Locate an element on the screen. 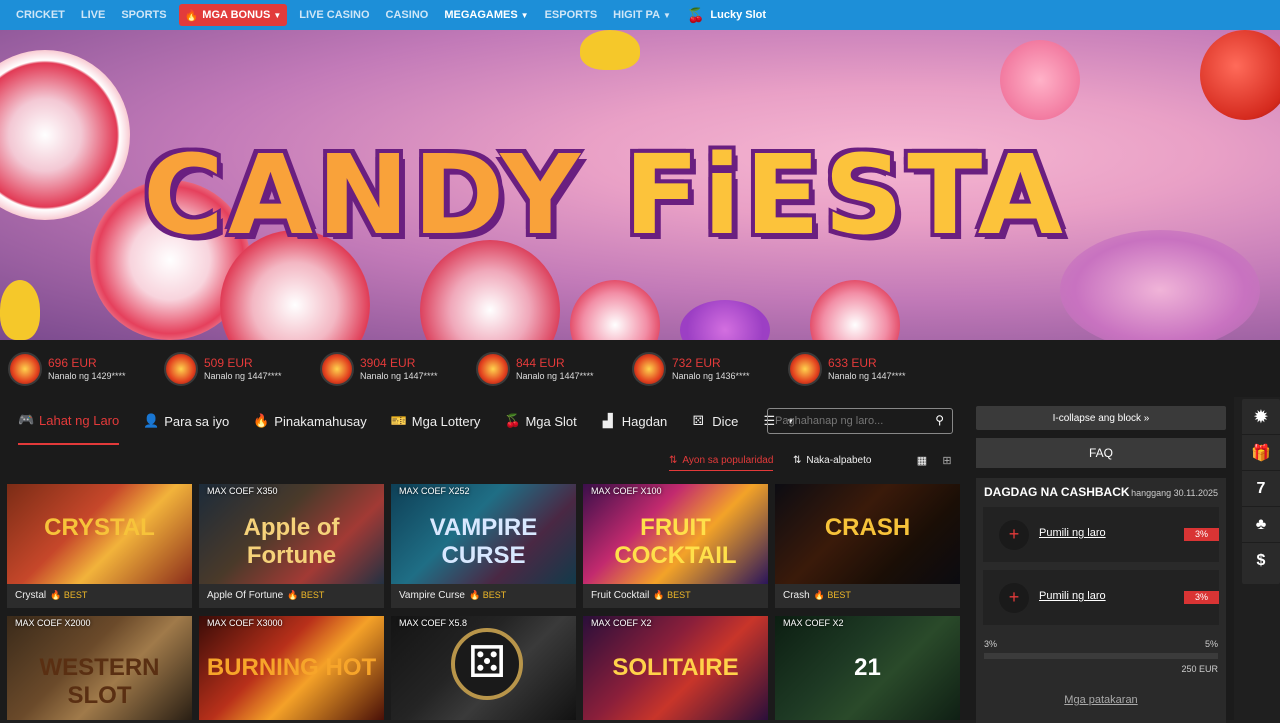 The height and width of the screenshot is (723, 1280). game-card: CRASH Crash 🔥 BEST is located at coordinates (867, 546).